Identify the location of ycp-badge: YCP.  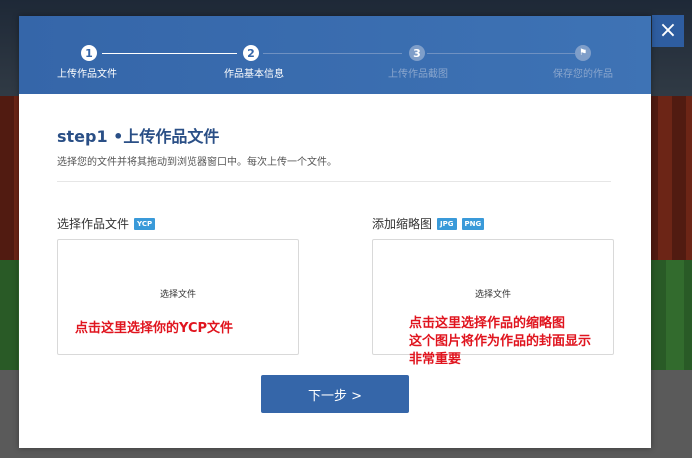
(145, 223).